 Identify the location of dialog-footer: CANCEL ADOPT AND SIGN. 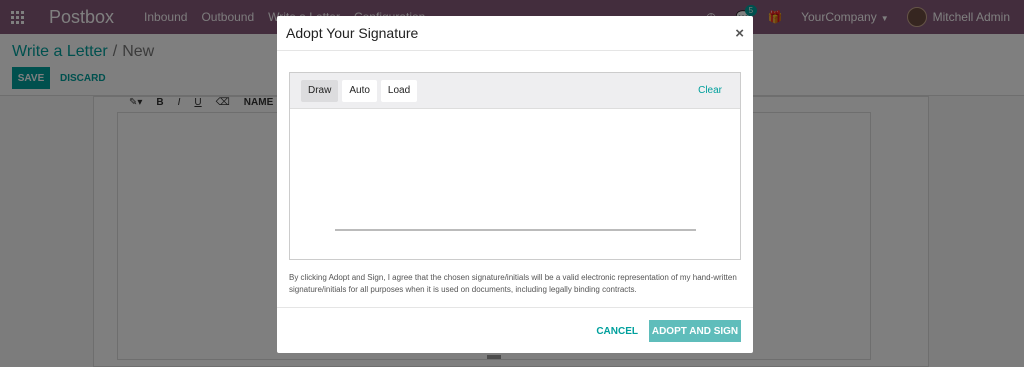
(515, 330).